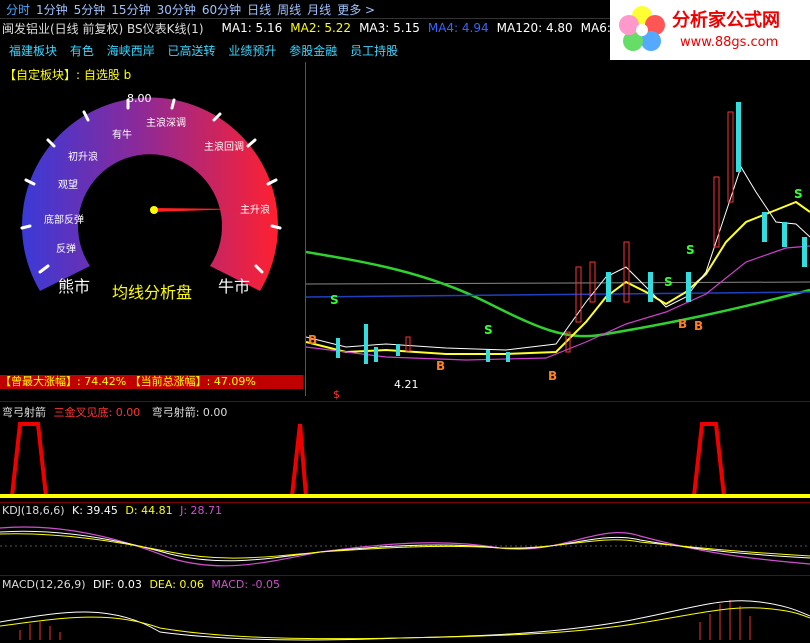 The height and width of the screenshot is (643, 810). Describe the element at coordinates (192, 381) in the screenshot. I see `current-gain: 【当前总涨幅】: 47.09%` at that location.